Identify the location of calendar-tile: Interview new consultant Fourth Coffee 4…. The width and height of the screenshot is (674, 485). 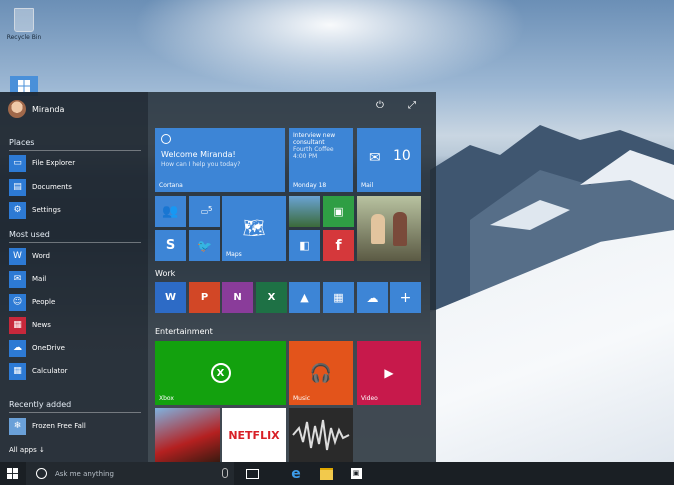
(321, 160).